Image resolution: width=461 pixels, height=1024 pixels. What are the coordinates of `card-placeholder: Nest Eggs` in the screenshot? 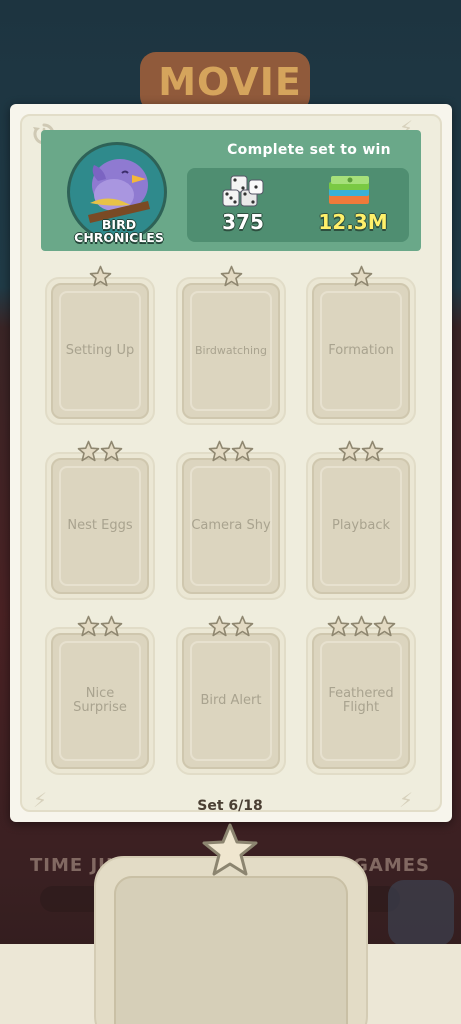 It's located at (100, 526).